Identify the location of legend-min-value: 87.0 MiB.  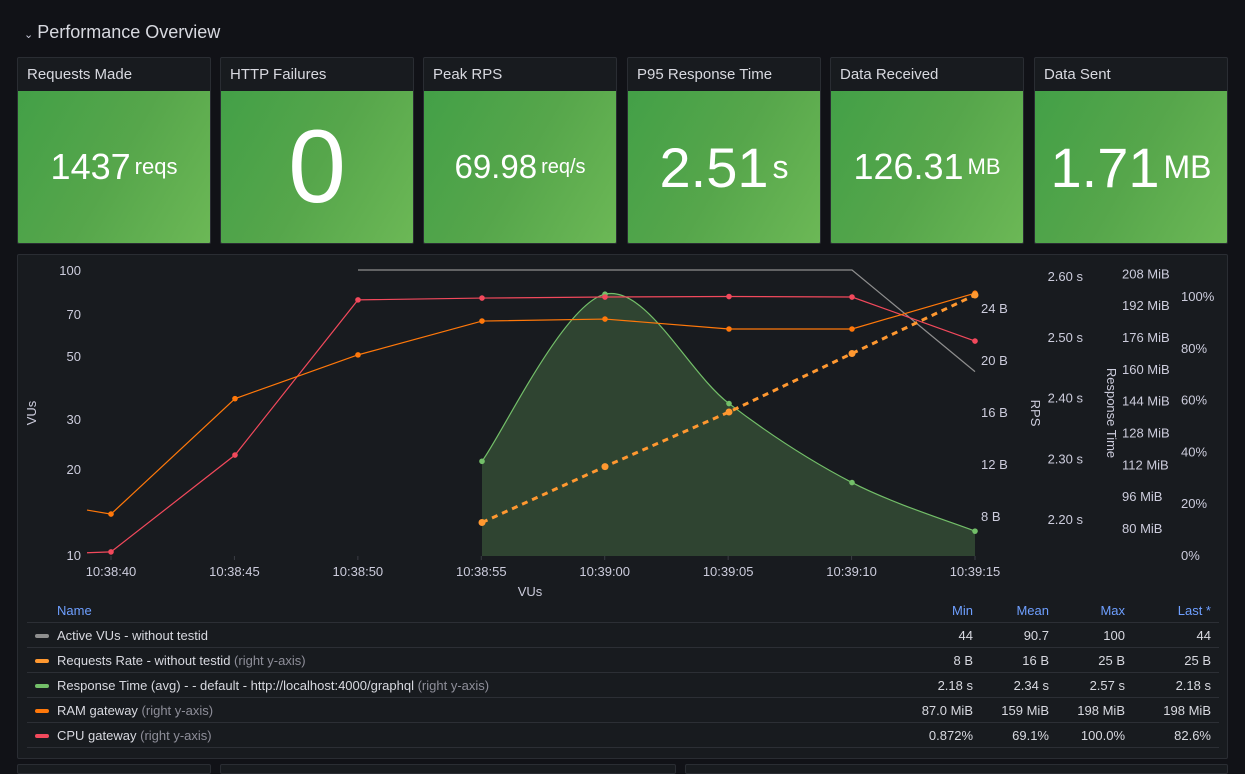
(938, 710).